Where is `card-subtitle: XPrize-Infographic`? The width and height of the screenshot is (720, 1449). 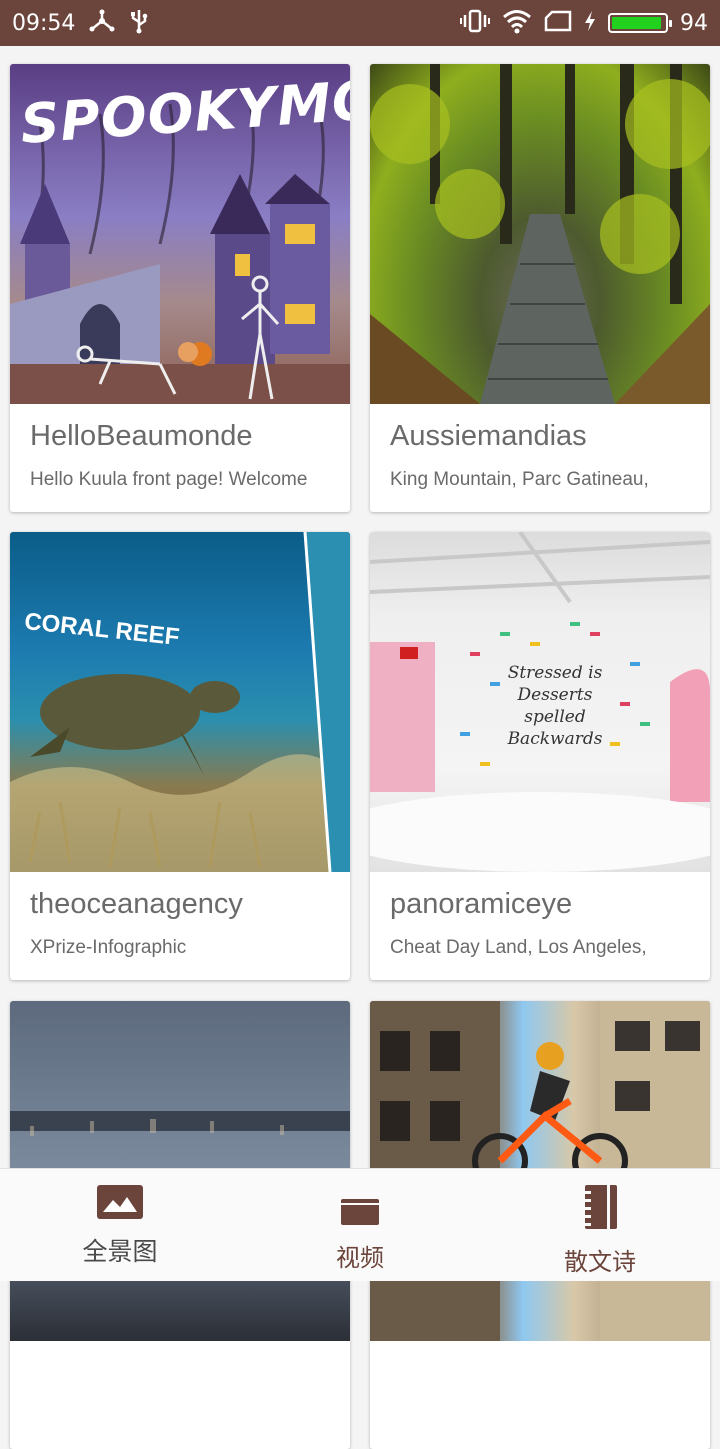
card-subtitle: XPrize-Infographic is located at coordinates (108, 947).